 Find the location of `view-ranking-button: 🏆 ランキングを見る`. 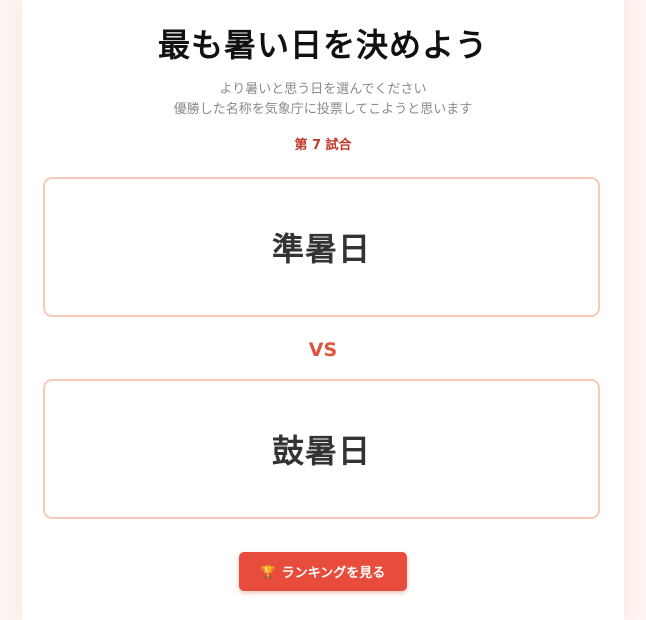

view-ranking-button: 🏆 ランキングを見る is located at coordinates (323, 571).